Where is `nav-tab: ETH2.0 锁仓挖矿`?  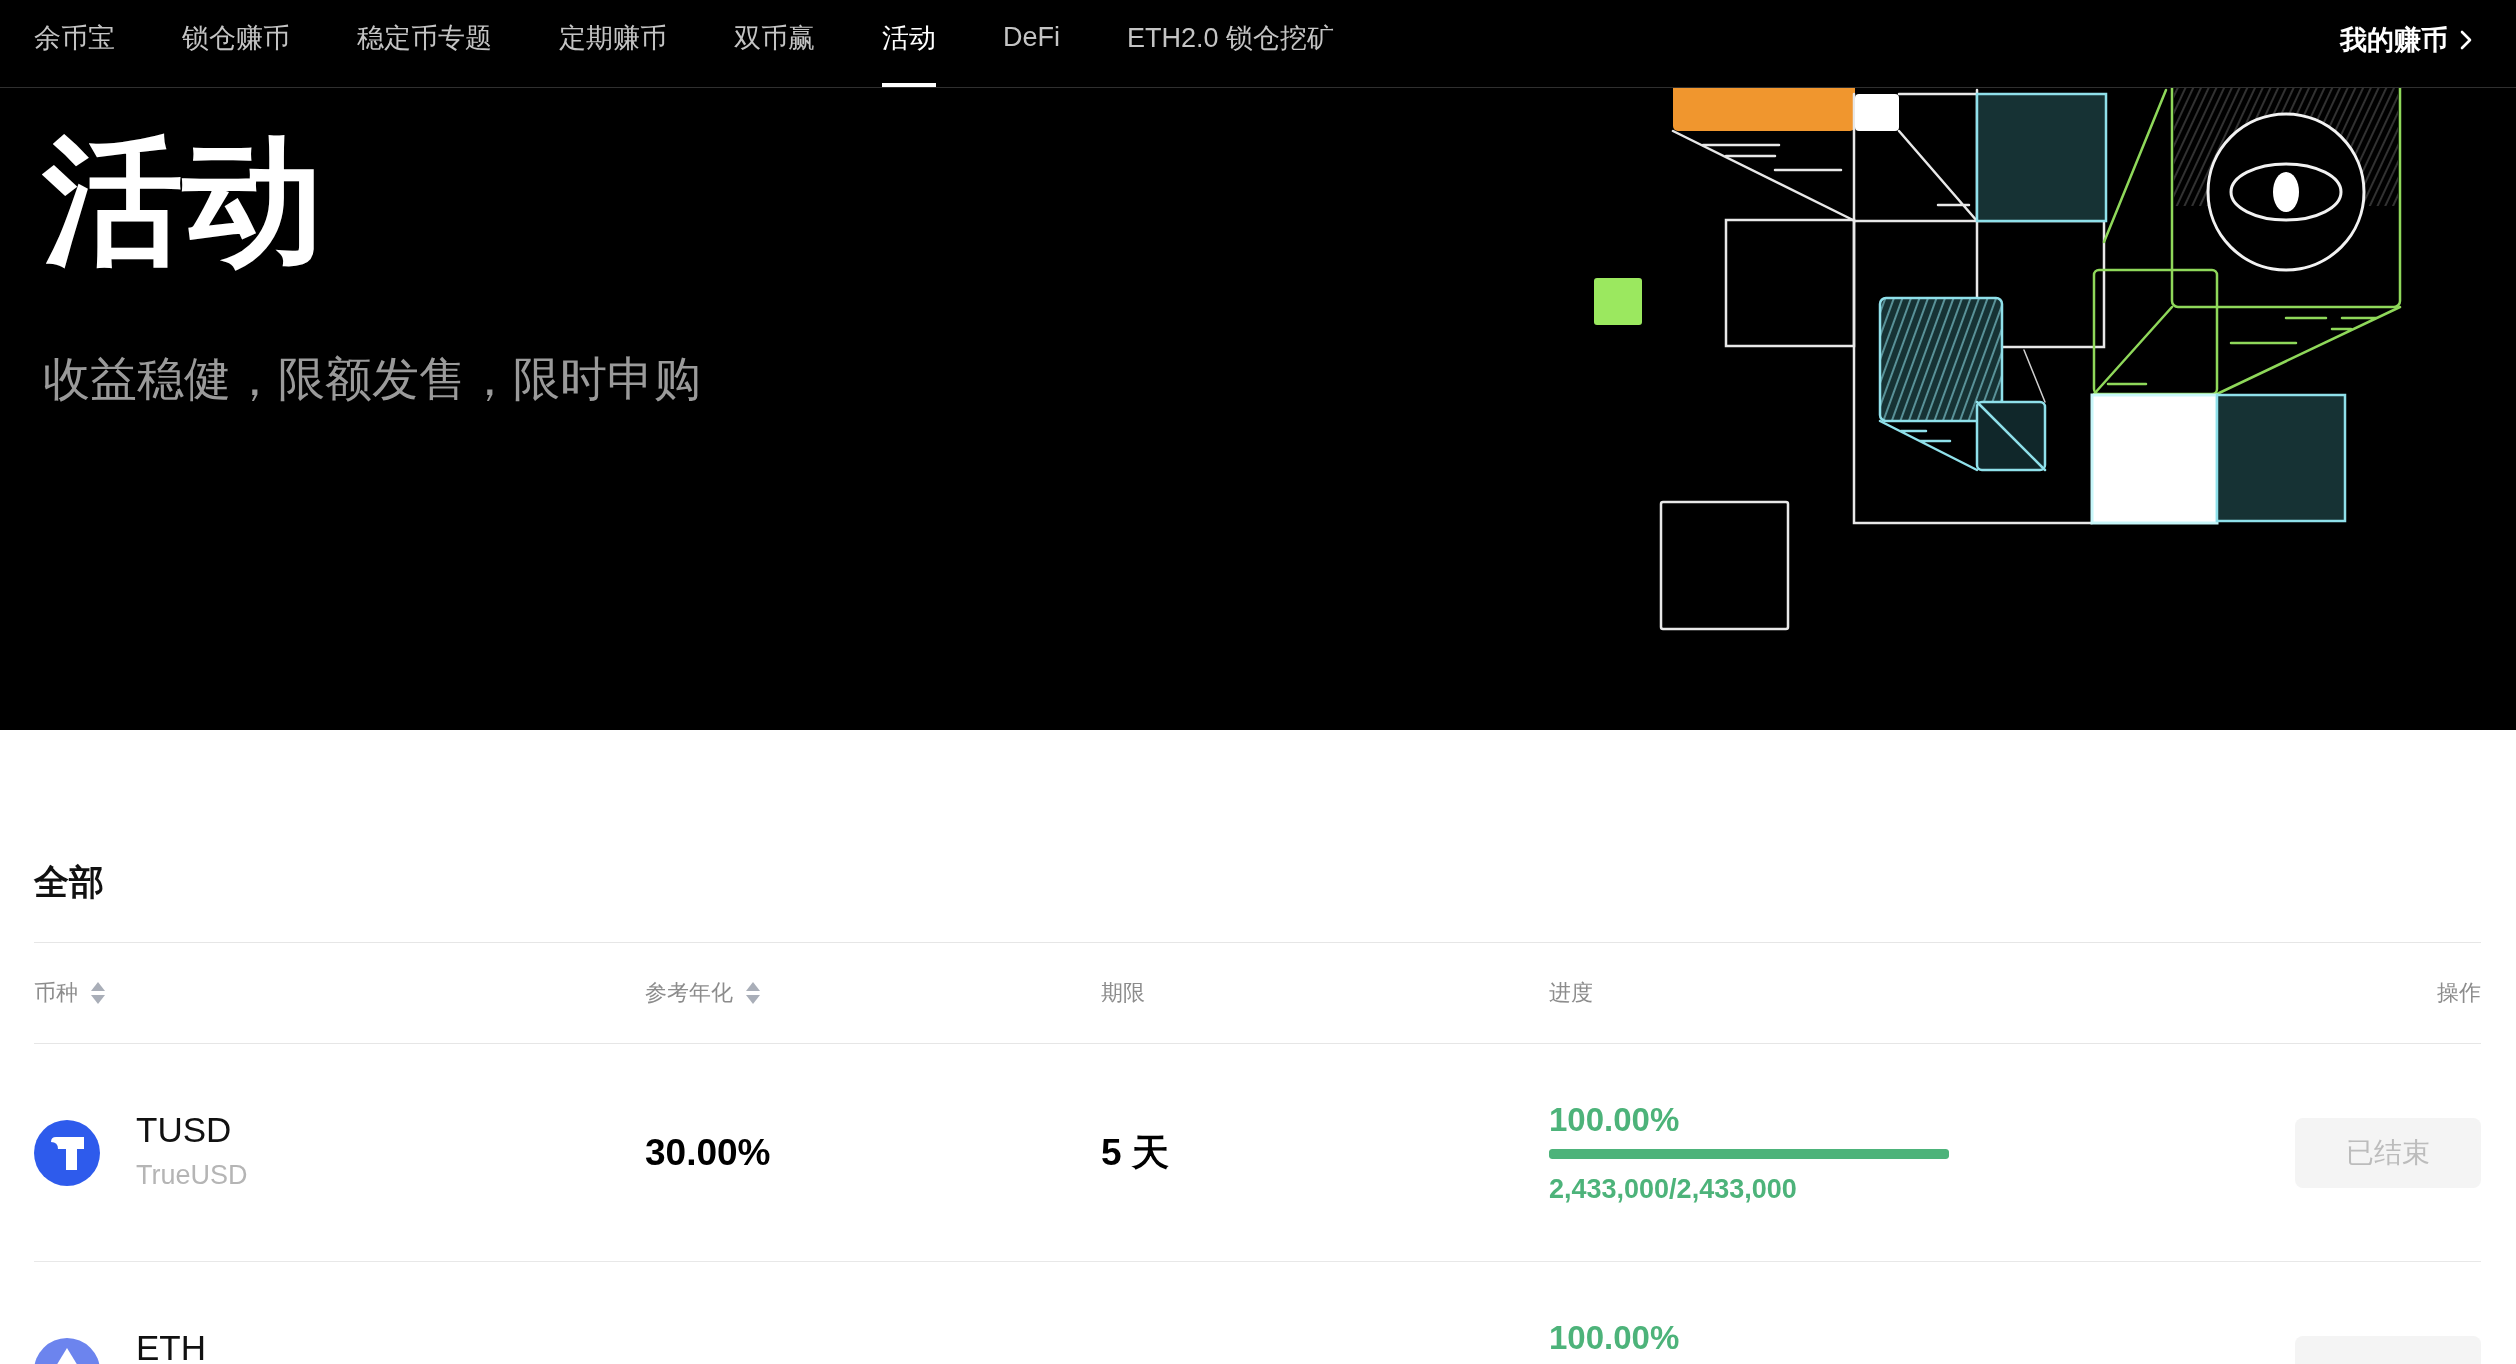 nav-tab: ETH2.0 锁仓挖矿 is located at coordinates (1231, 43).